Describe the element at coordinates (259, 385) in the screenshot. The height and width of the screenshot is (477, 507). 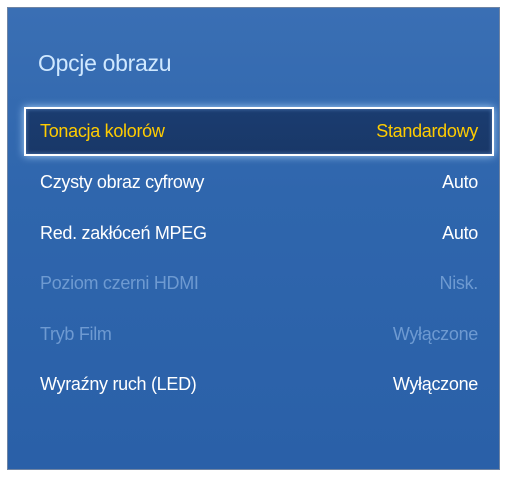
I see `menu-item-motion-plus-led: Wyraźny ruch (LED) Wyłączone` at that location.